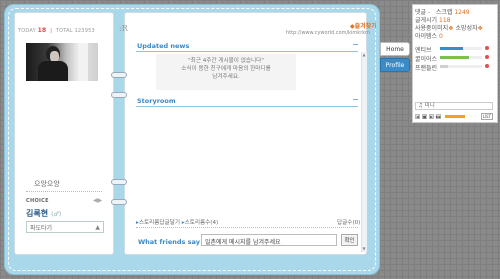  Describe the element at coordinates (269, 240) in the screenshot. I see `friends-message-input: 일촌에게 메시지를 남겨주세요` at that location.